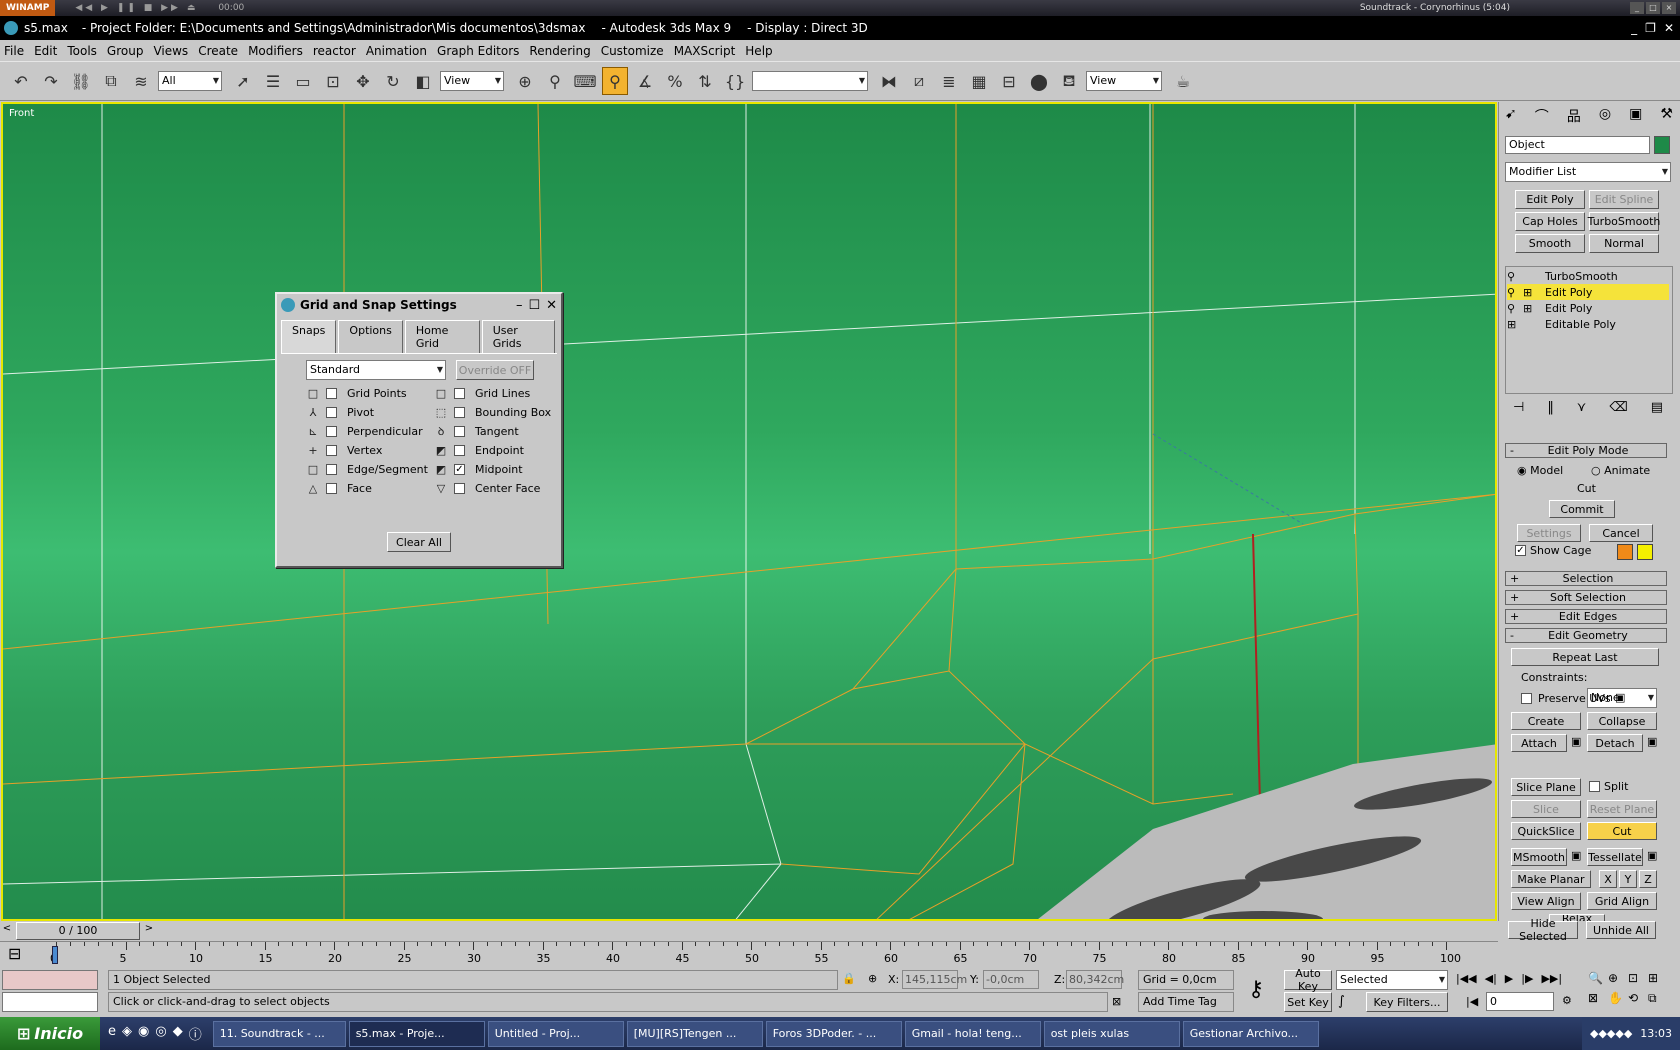 Image resolution: width=1680 pixels, height=1050 pixels. What do you see at coordinates (1624, 243) in the screenshot?
I see `normal-button: Normal` at bounding box center [1624, 243].